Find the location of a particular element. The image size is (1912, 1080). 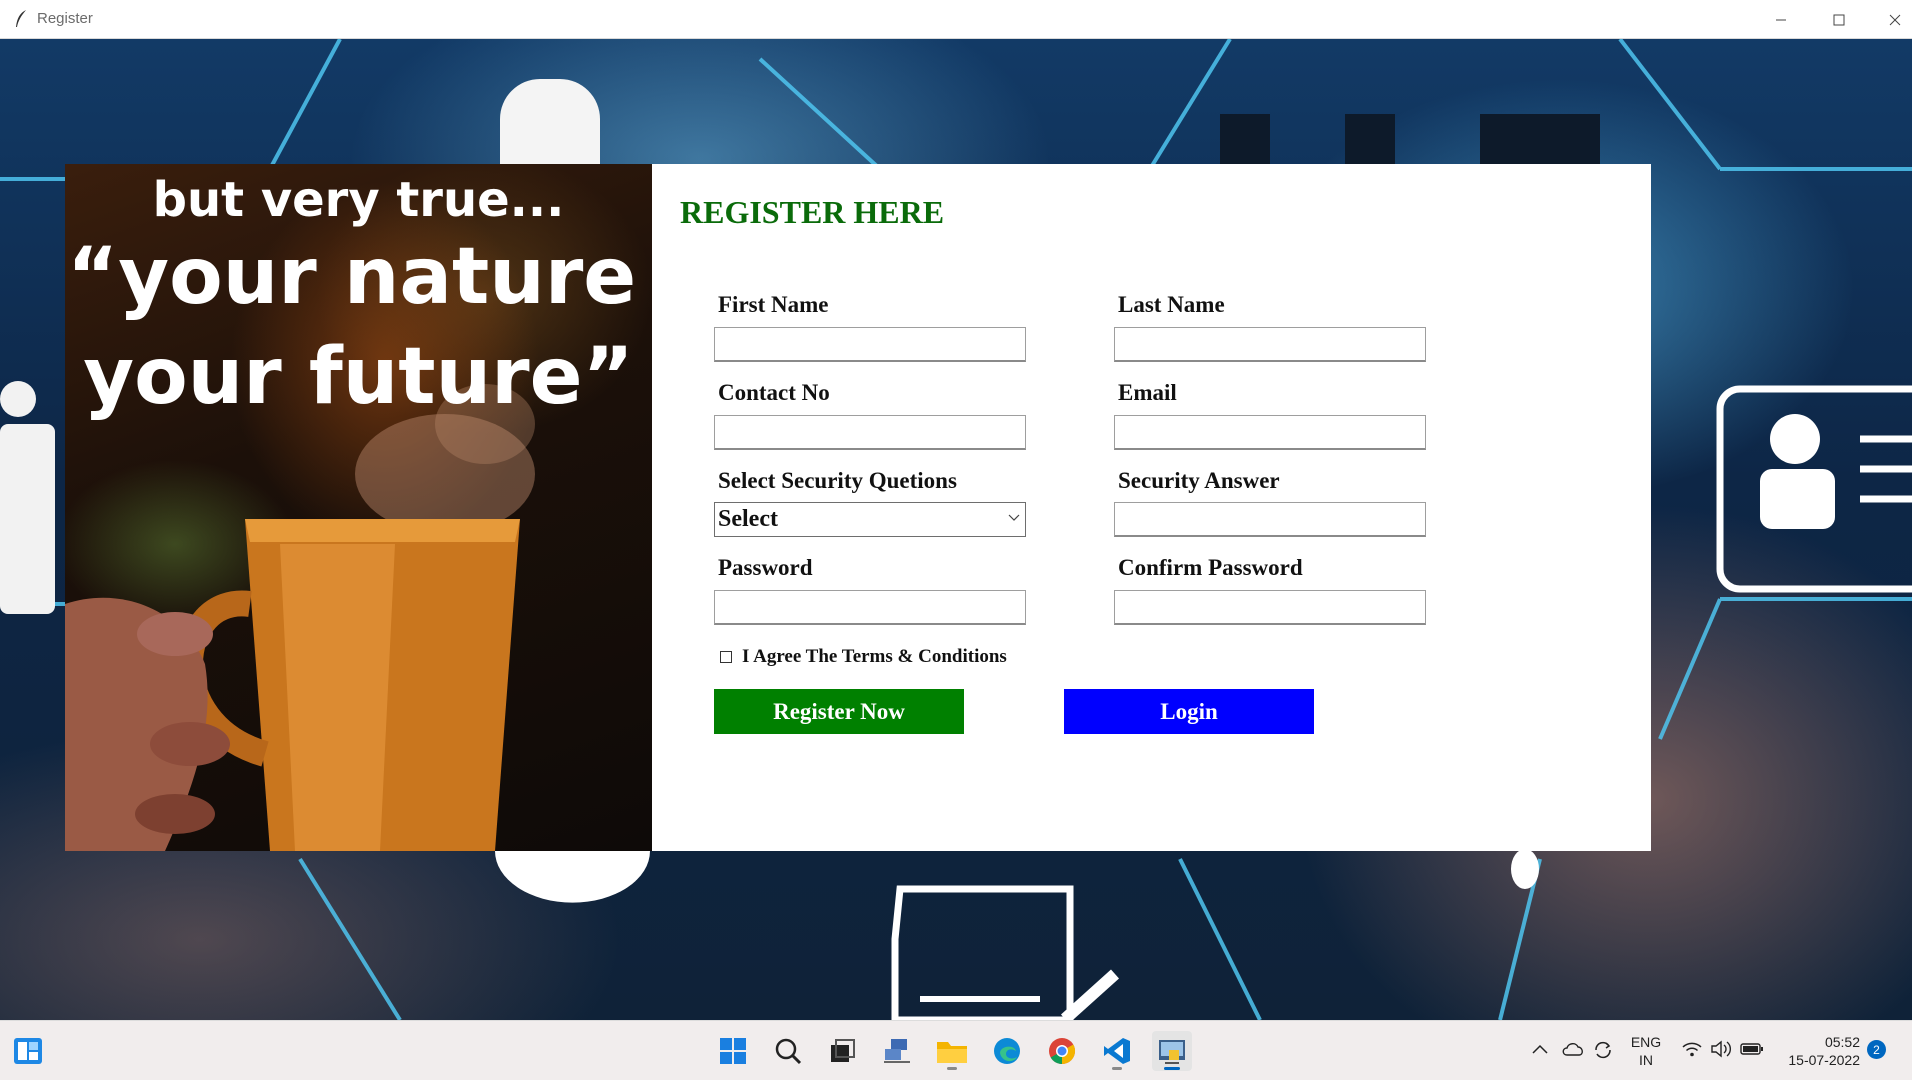

python-app-button is located at coordinates (1172, 1051).